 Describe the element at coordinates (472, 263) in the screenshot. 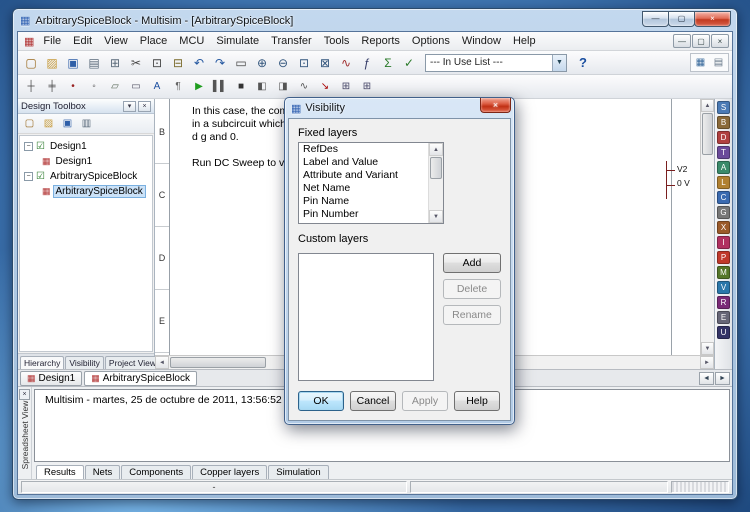

I see `add-button: Add` at that location.